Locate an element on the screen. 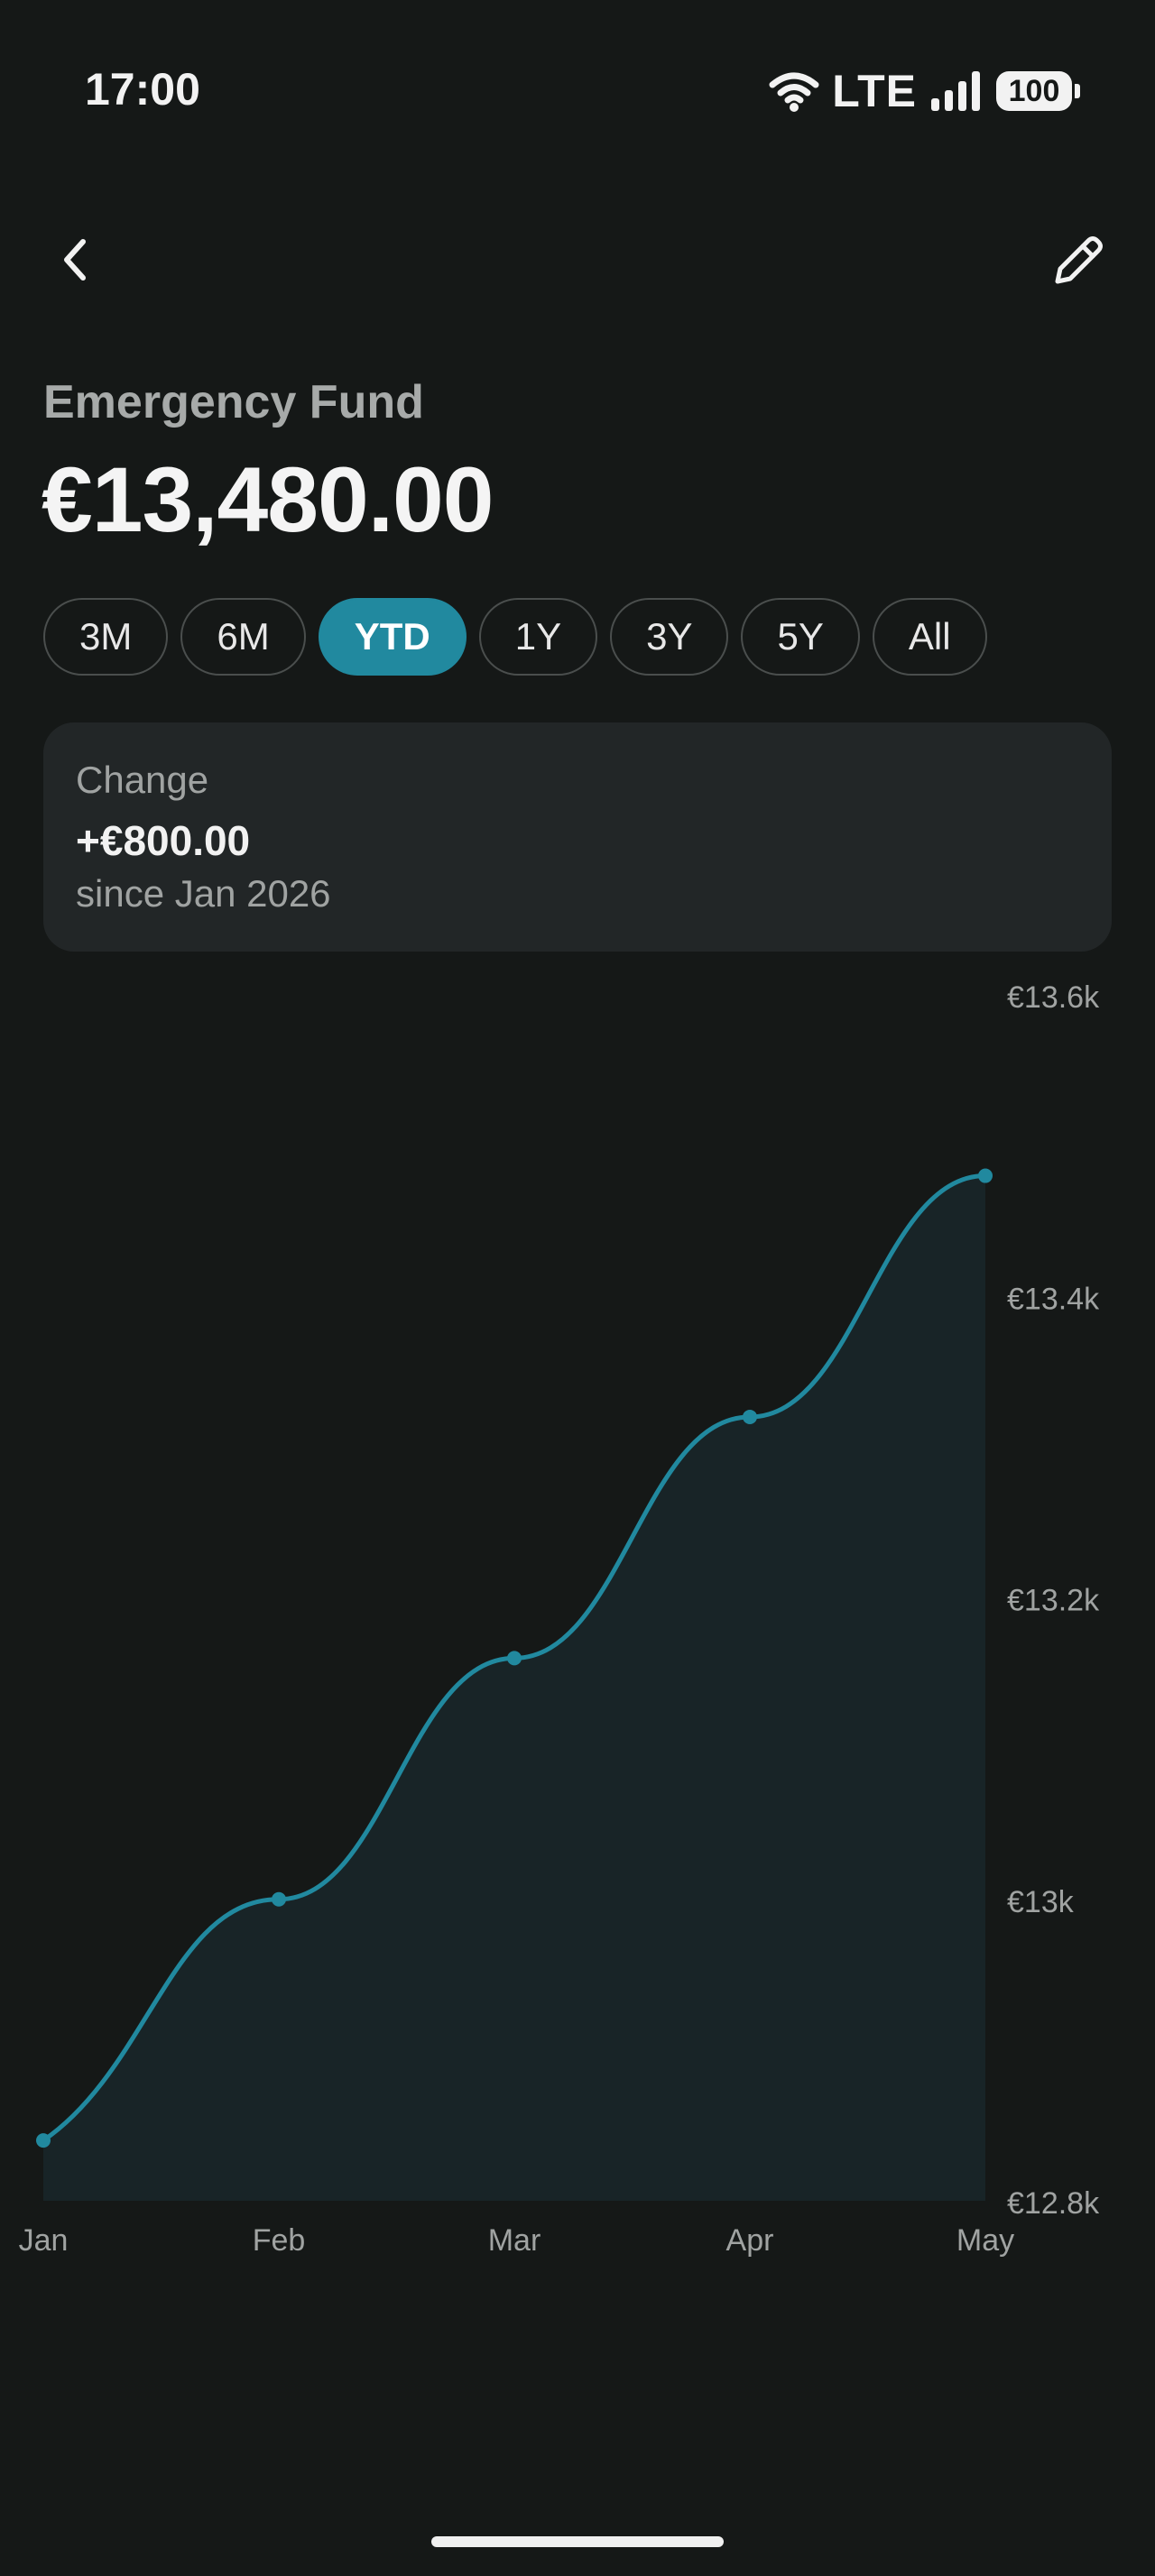 This screenshot has width=1155, height=2576. range-chip-label: YTD is located at coordinates (392, 636).